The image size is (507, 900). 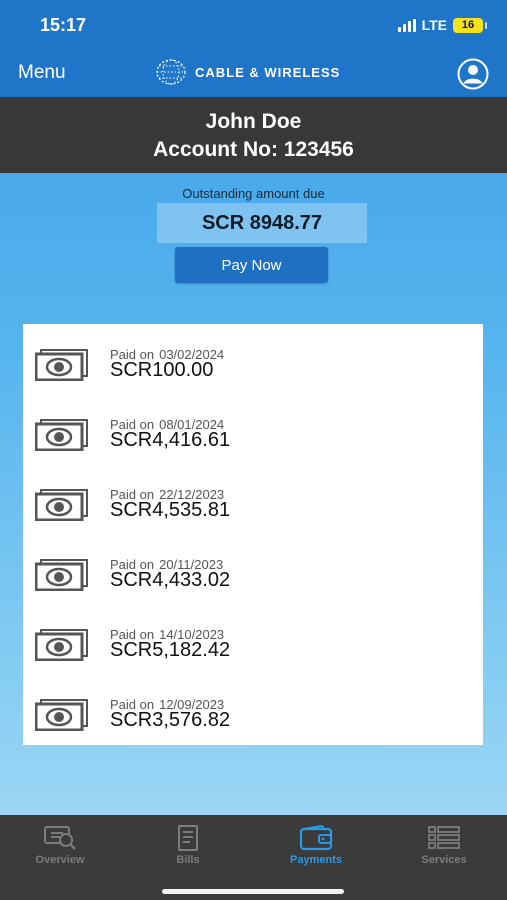 I want to click on bills-icon, so click(x=188, y=838).